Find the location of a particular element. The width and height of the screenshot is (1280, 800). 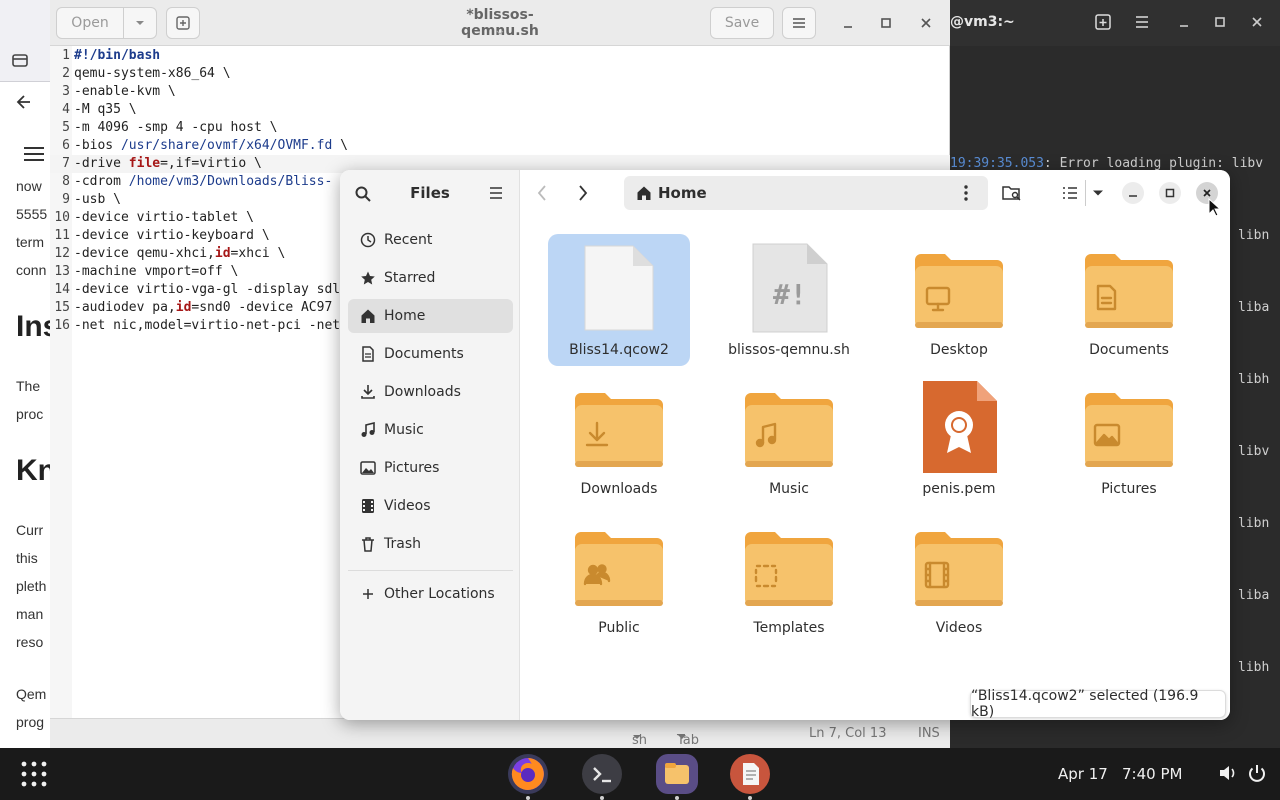

folder-item: Documents is located at coordinates (1129, 300).